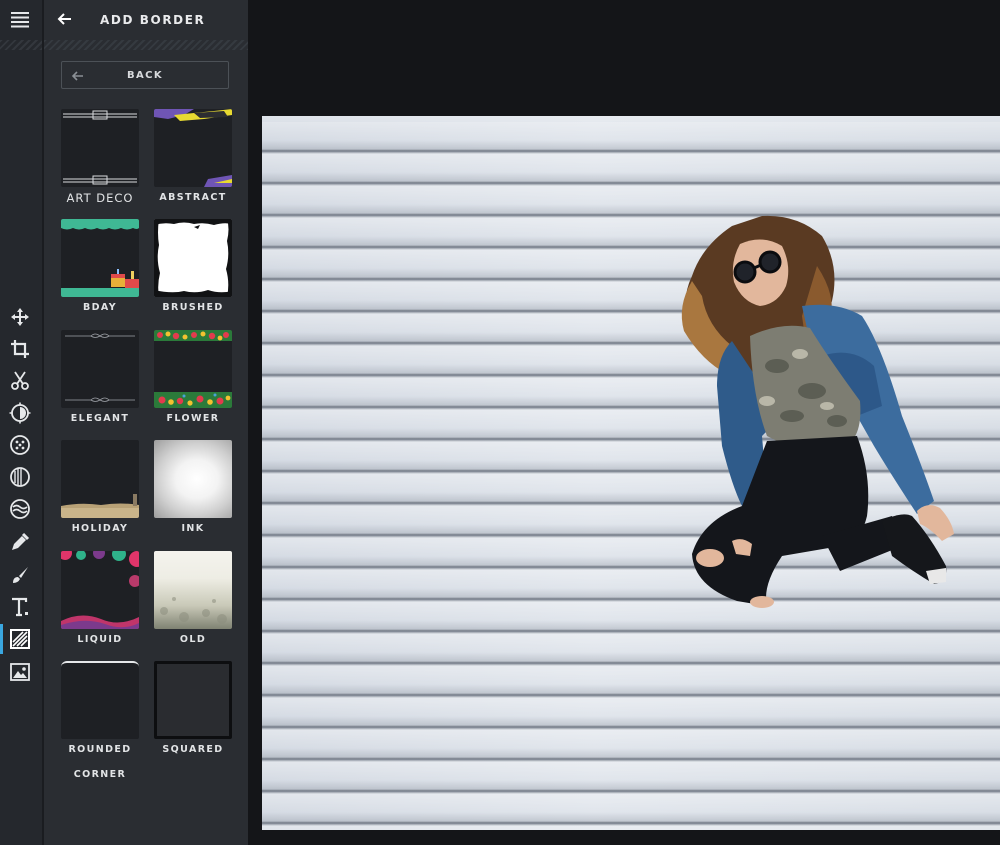 This screenshot has width=1000, height=845. Describe the element at coordinates (193, 528) in the screenshot. I see `border-option-label: INK` at that location.